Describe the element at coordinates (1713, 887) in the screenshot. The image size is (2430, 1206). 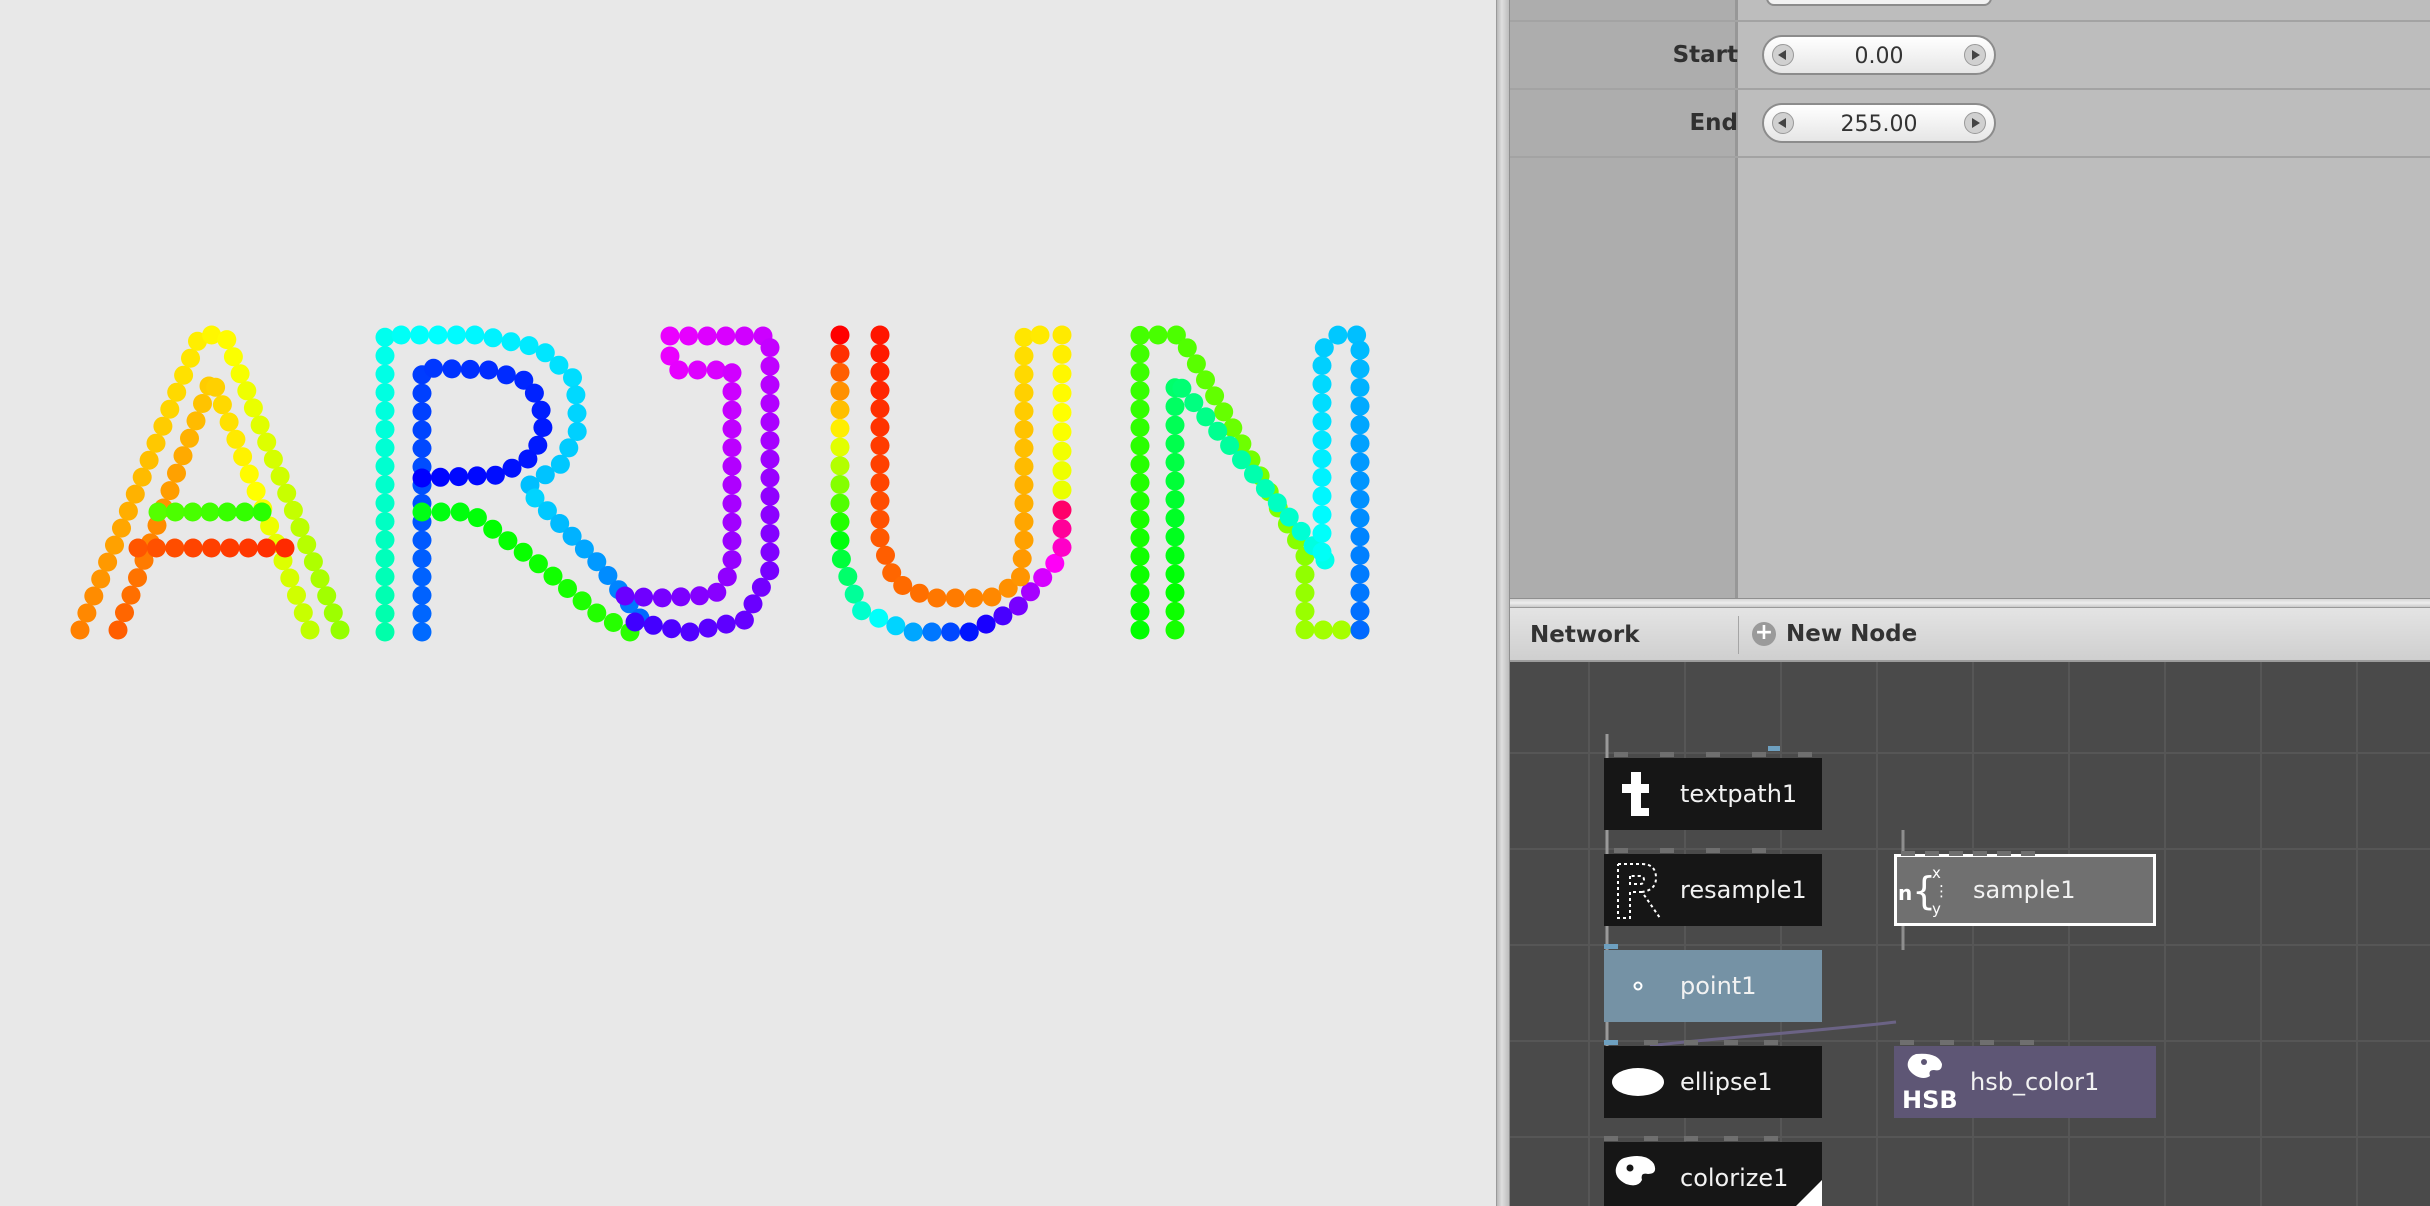
I see `node-resample1: resample1` at that location.